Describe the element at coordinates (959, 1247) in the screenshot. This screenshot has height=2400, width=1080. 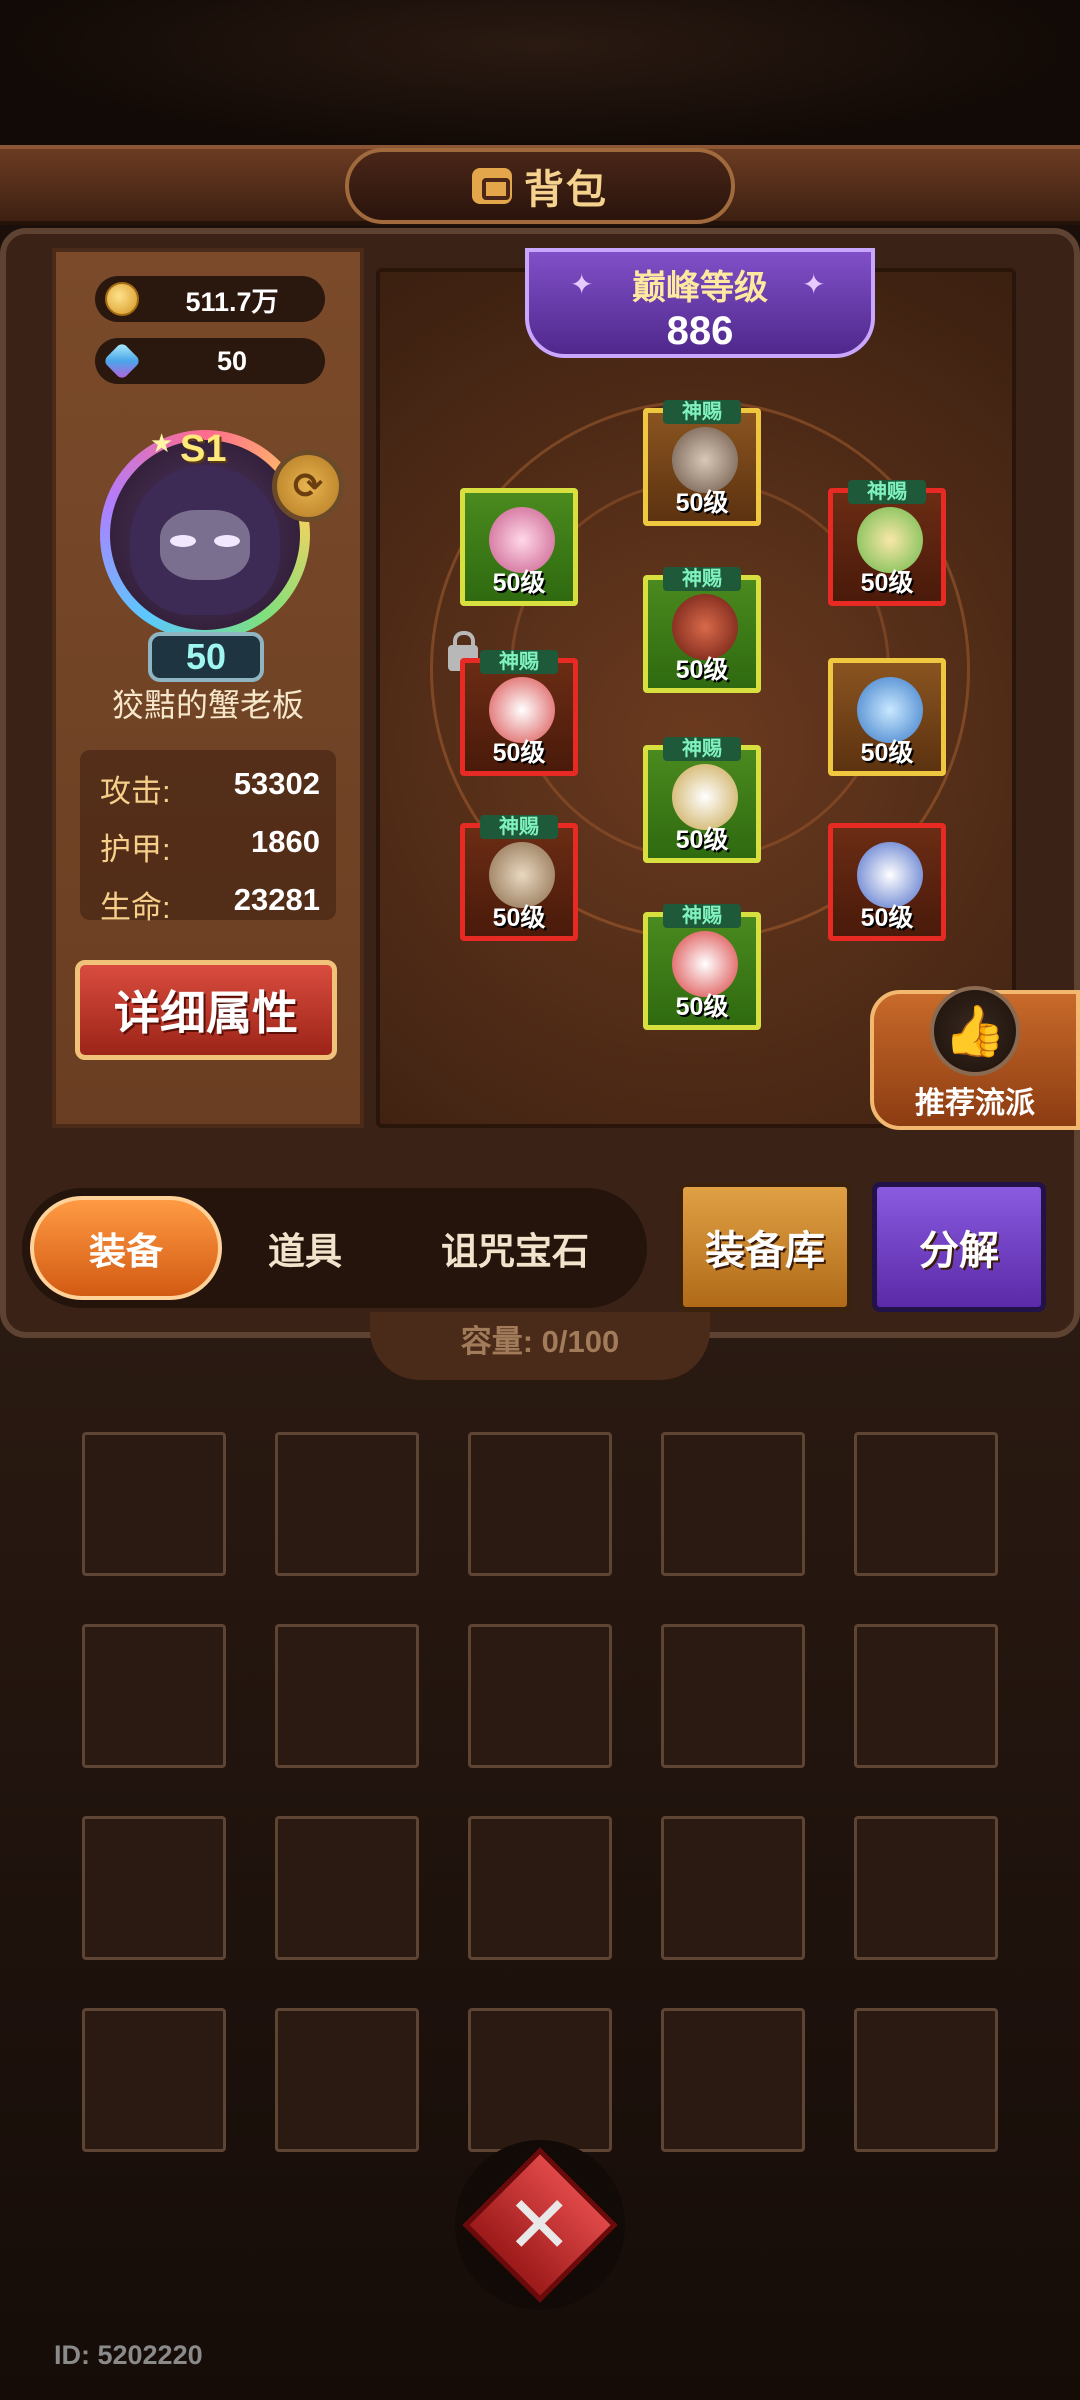
I see `decompose-button: 分解` at that location.